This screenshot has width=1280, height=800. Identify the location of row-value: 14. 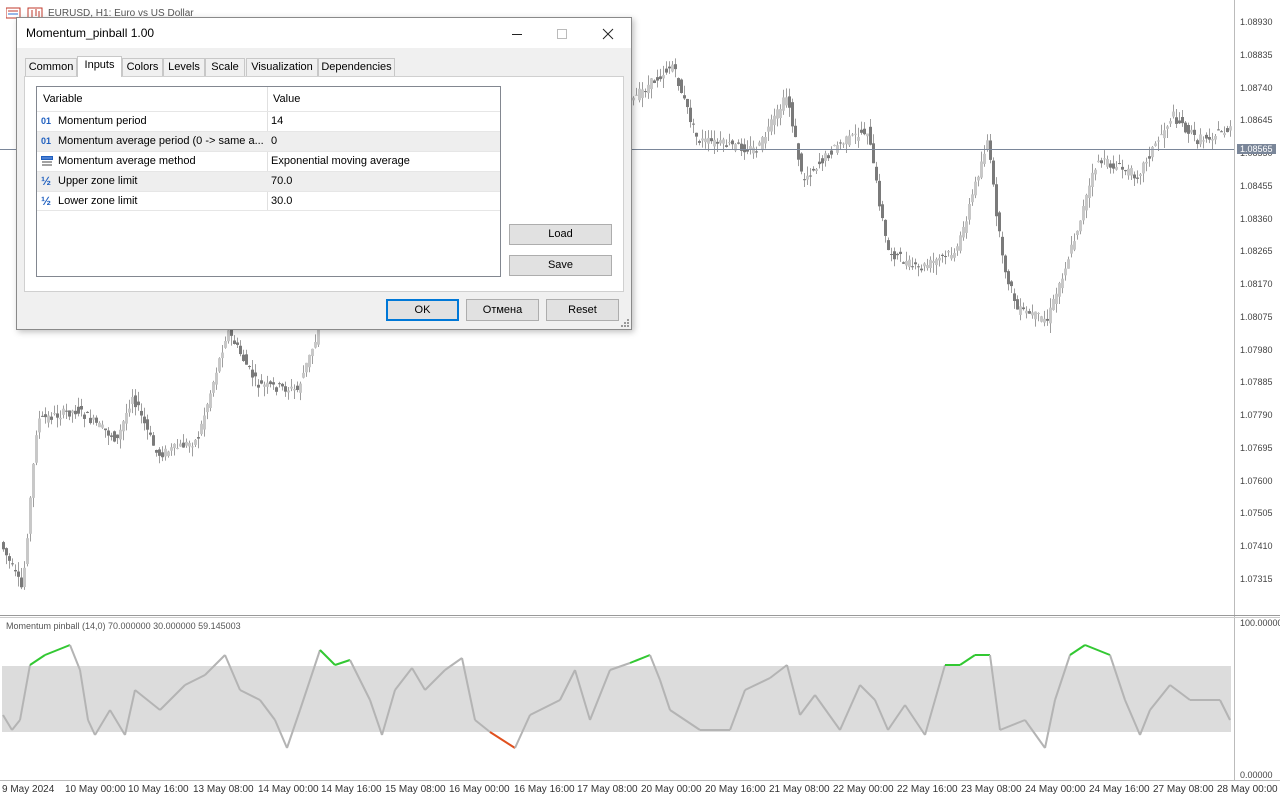
(277, 121).